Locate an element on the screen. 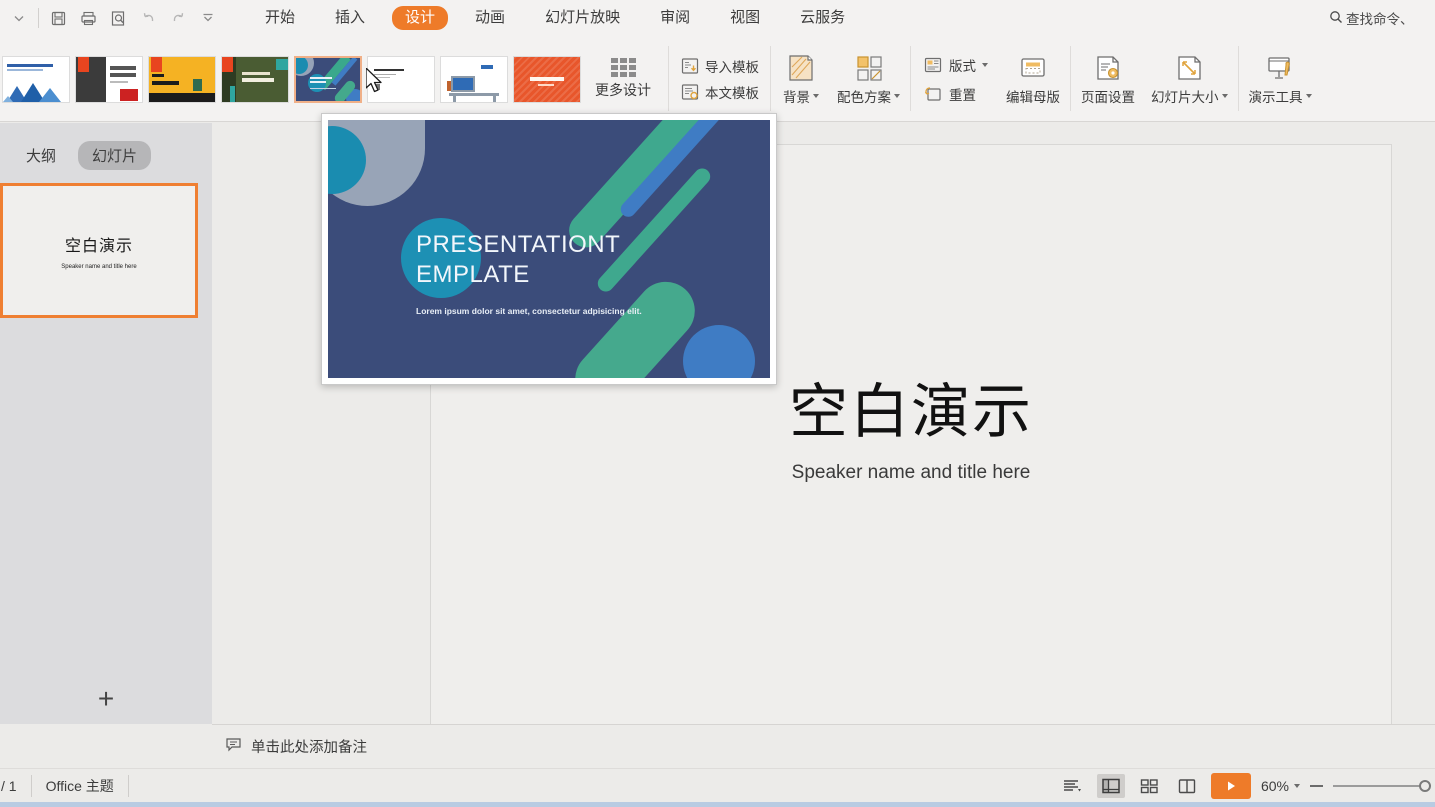 This screenshot has height=807, width=1435. print-preview-icon is located at coordinates (118, 18).